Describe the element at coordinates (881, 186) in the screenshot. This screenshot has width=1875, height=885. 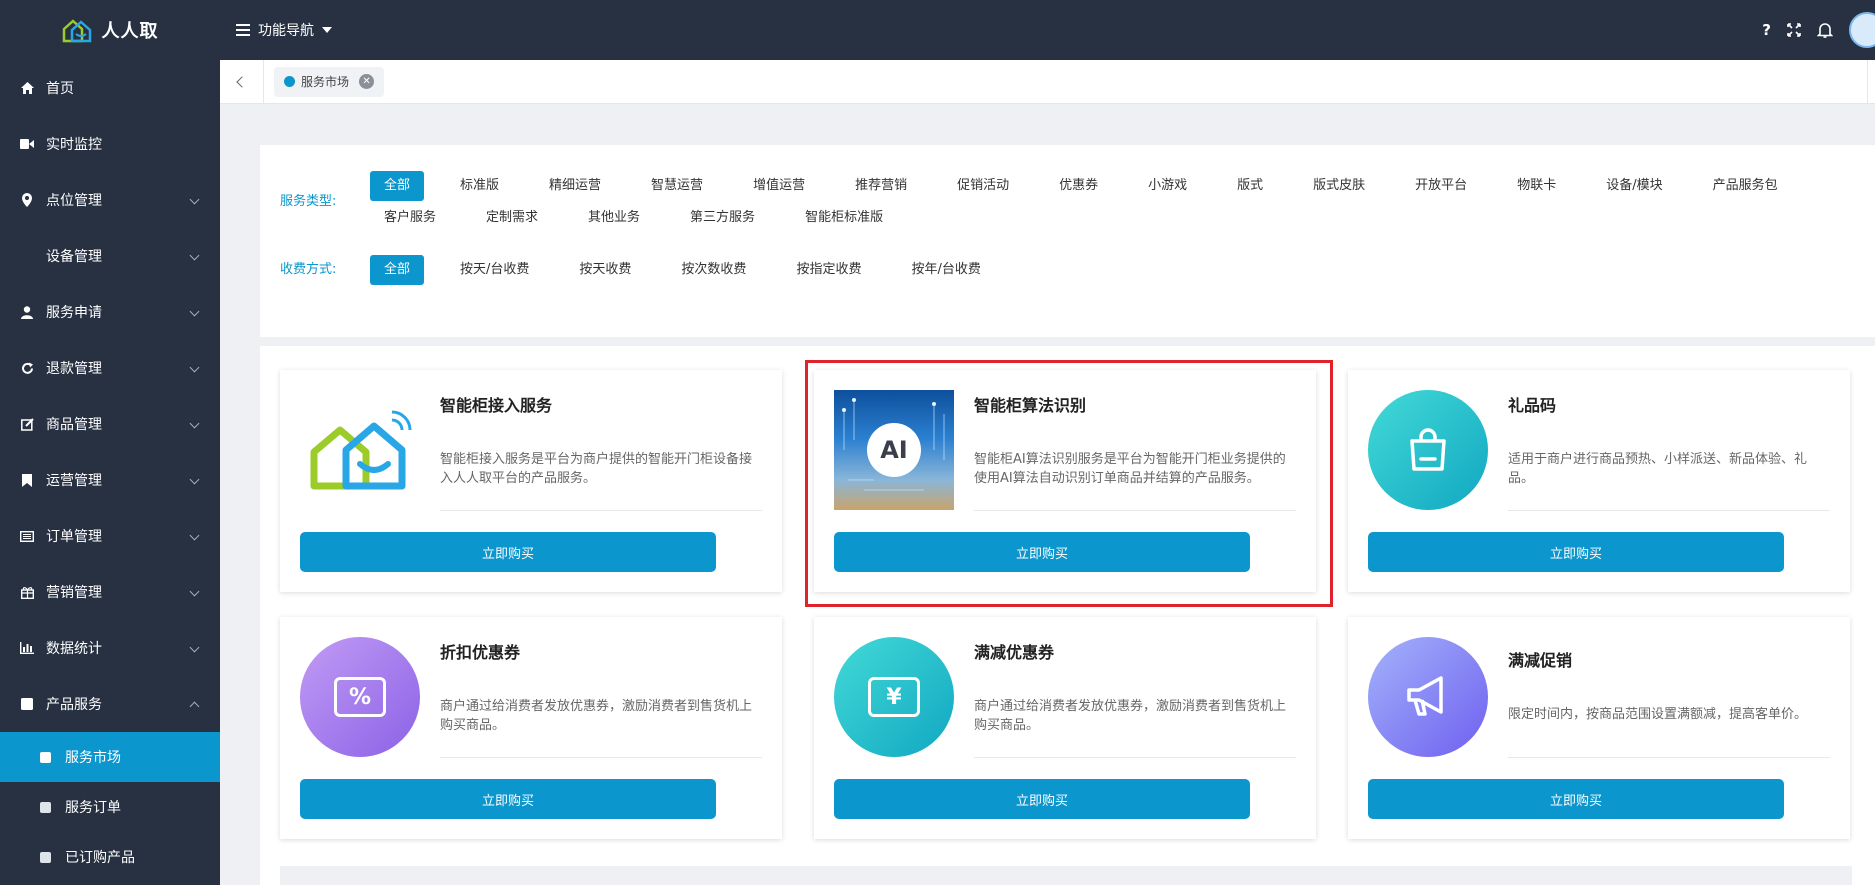
I see `filter-option: 推荐营销` at that location.